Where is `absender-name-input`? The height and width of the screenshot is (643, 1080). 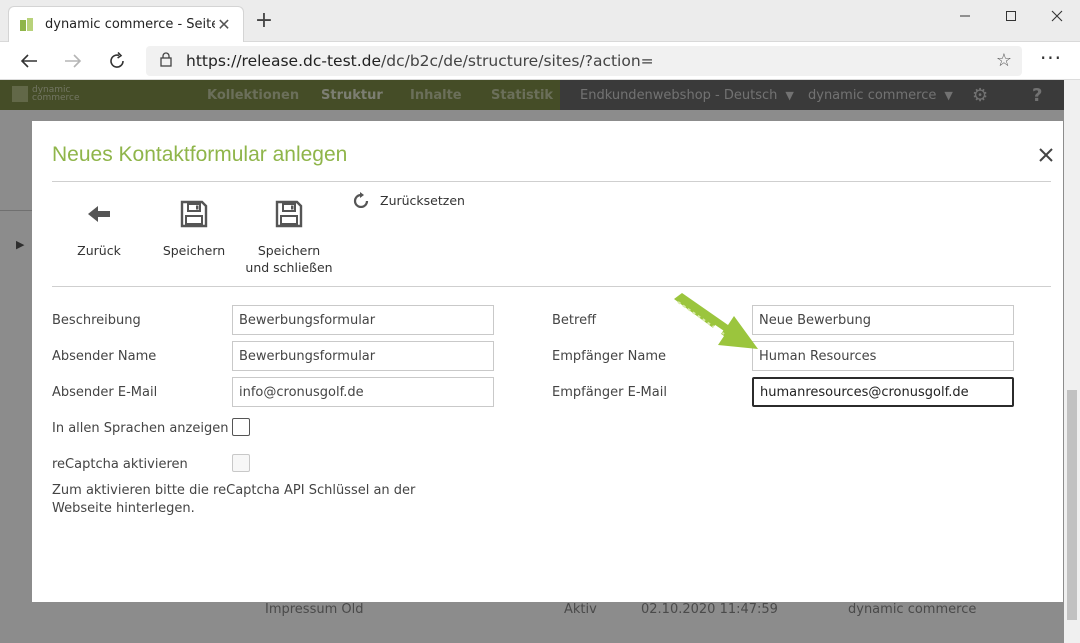
absender-name-input is located at coordinates (363, 356).